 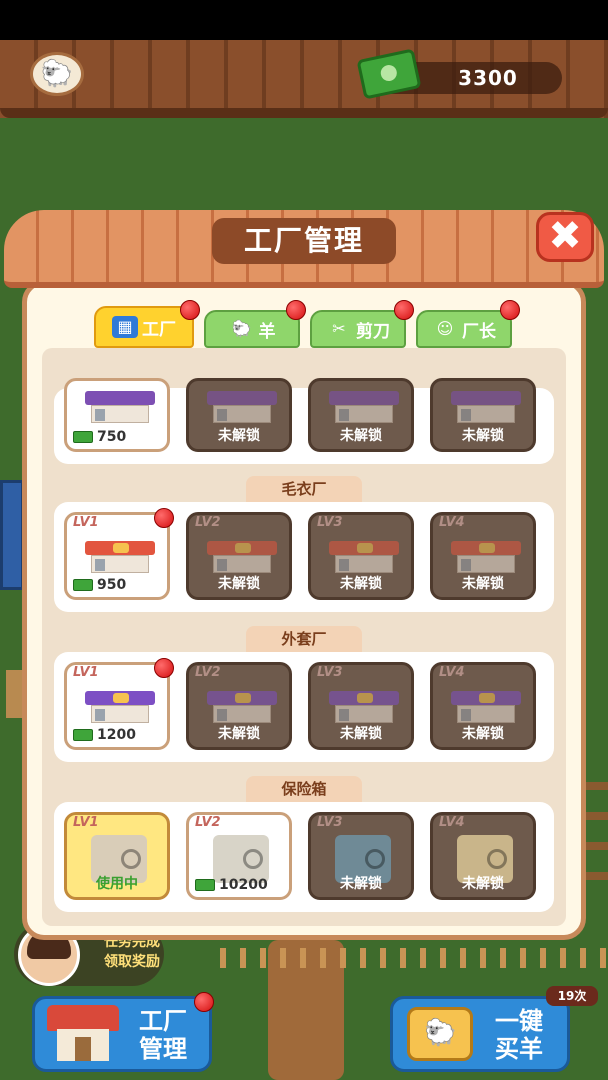 I want to click on money-value: 3300, so click(x=488, y=78).